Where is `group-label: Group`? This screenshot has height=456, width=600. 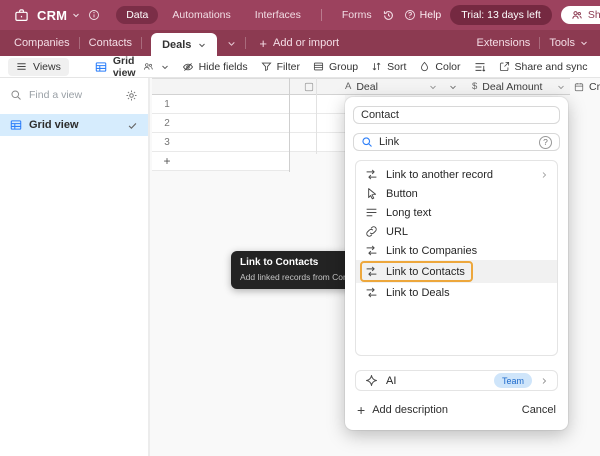
group-label: Group is located at coordinates (343, 66).